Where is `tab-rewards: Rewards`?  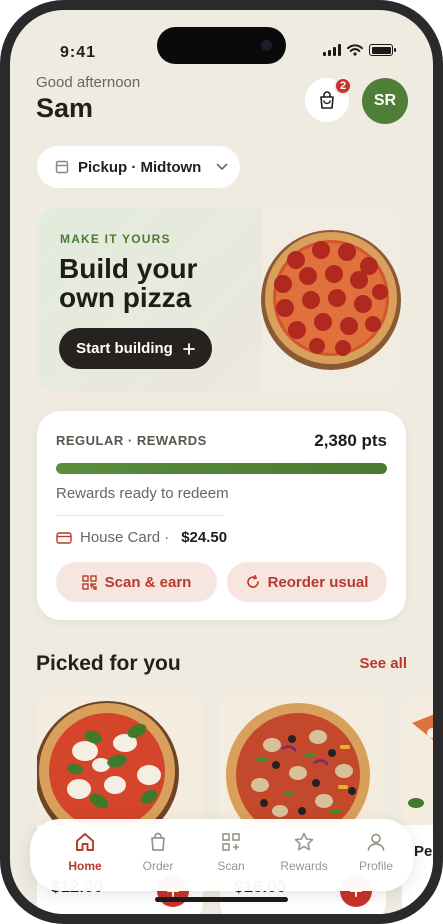 tab-rewards: Rewards is located at coordinates (304, 852).